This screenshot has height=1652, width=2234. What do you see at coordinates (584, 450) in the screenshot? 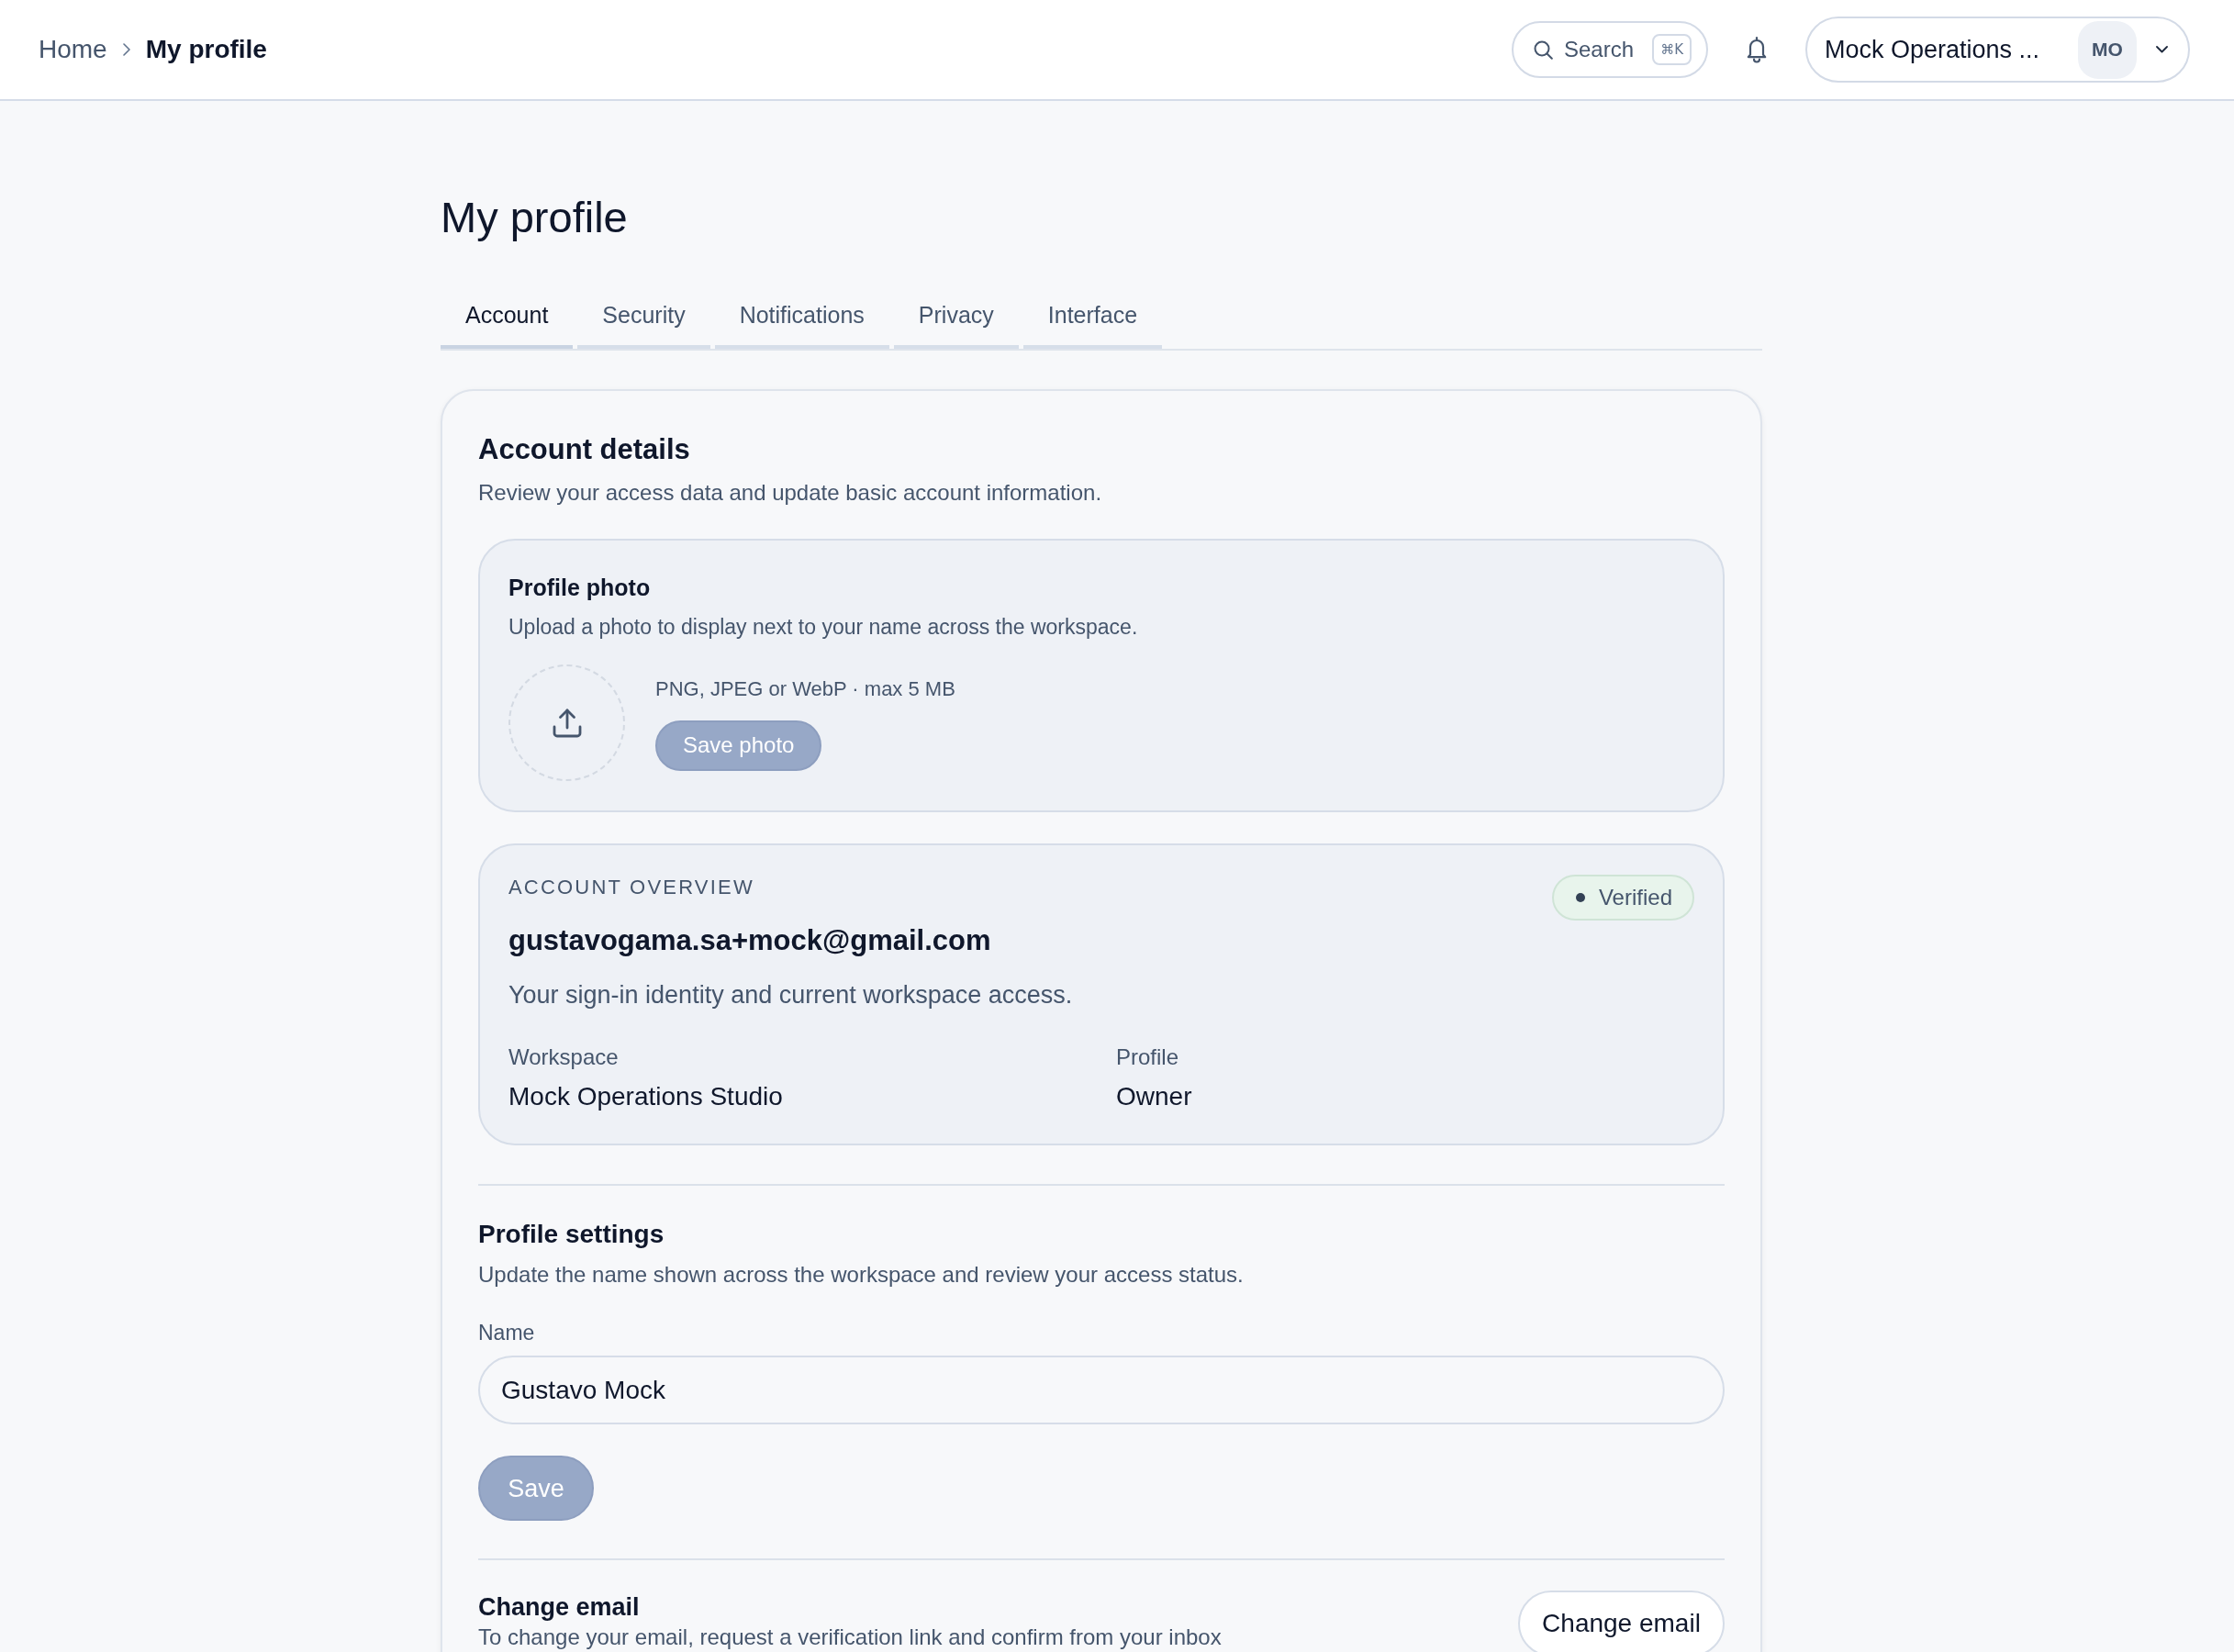
I see `section-title: Account details` at bounding box center [584, 450].